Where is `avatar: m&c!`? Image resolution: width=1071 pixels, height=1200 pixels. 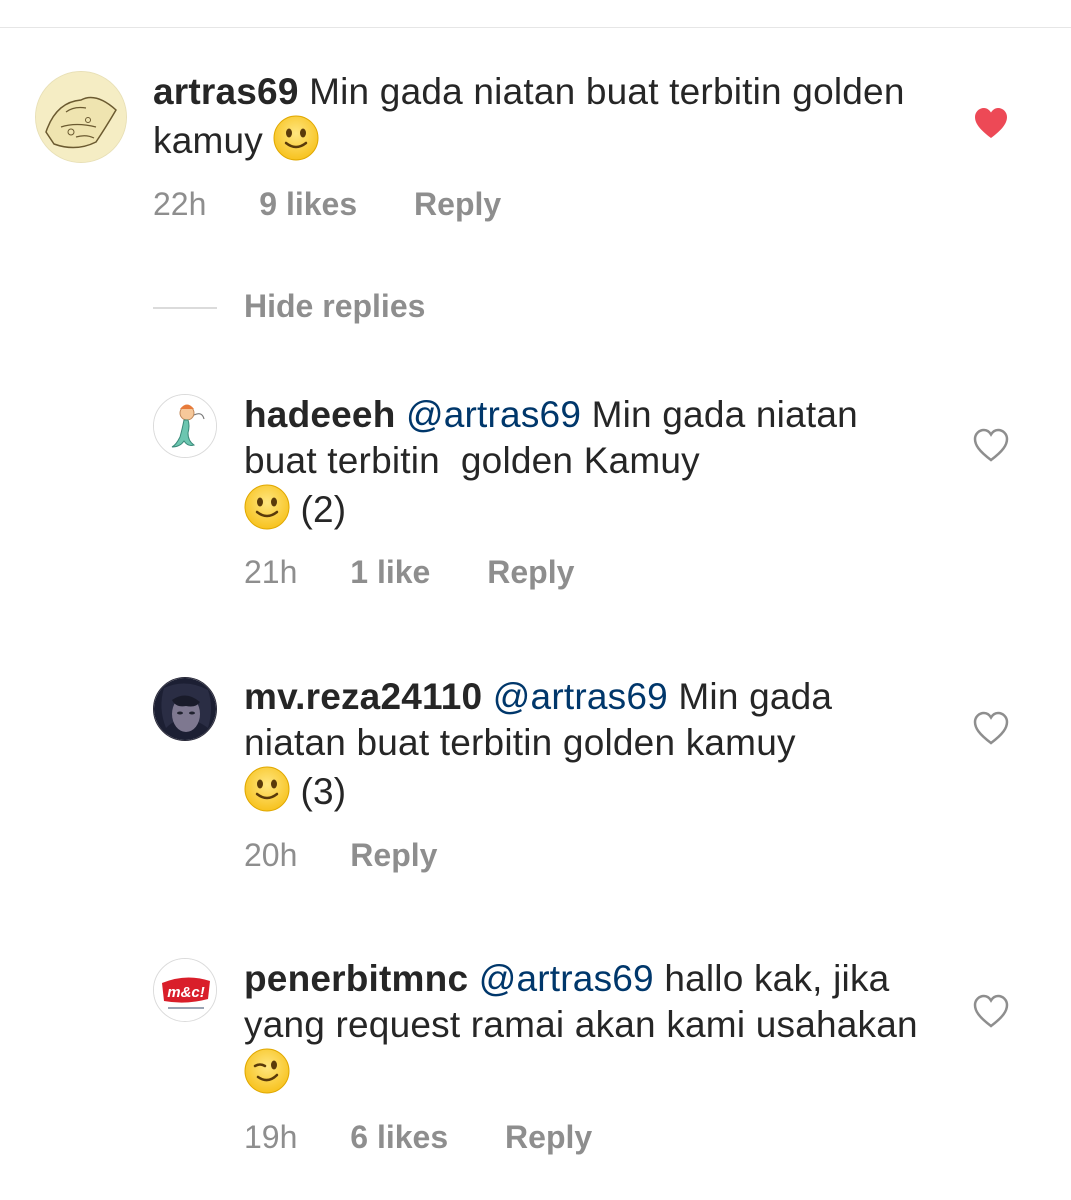
avatar: m&c! is located at coordinates (185, 990).